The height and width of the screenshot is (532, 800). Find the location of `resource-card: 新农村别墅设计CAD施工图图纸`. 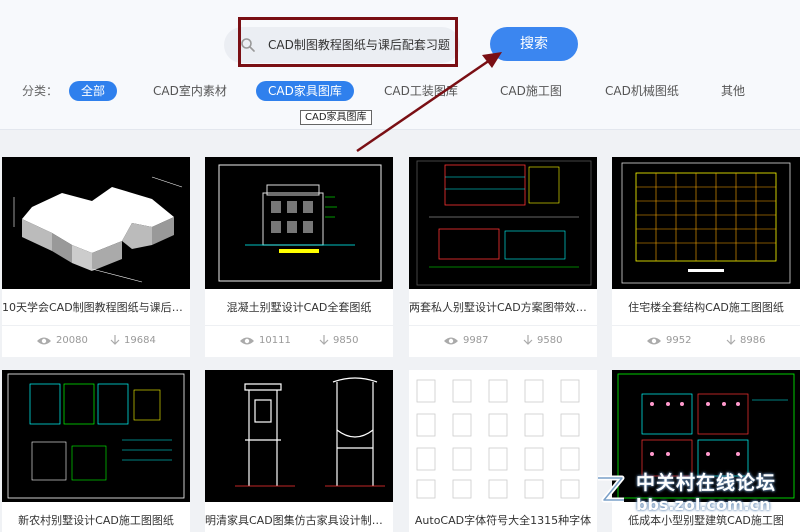

resource-card: 新农村别墅设计CAD施工图图纸 is located at coordinates (96, 451).